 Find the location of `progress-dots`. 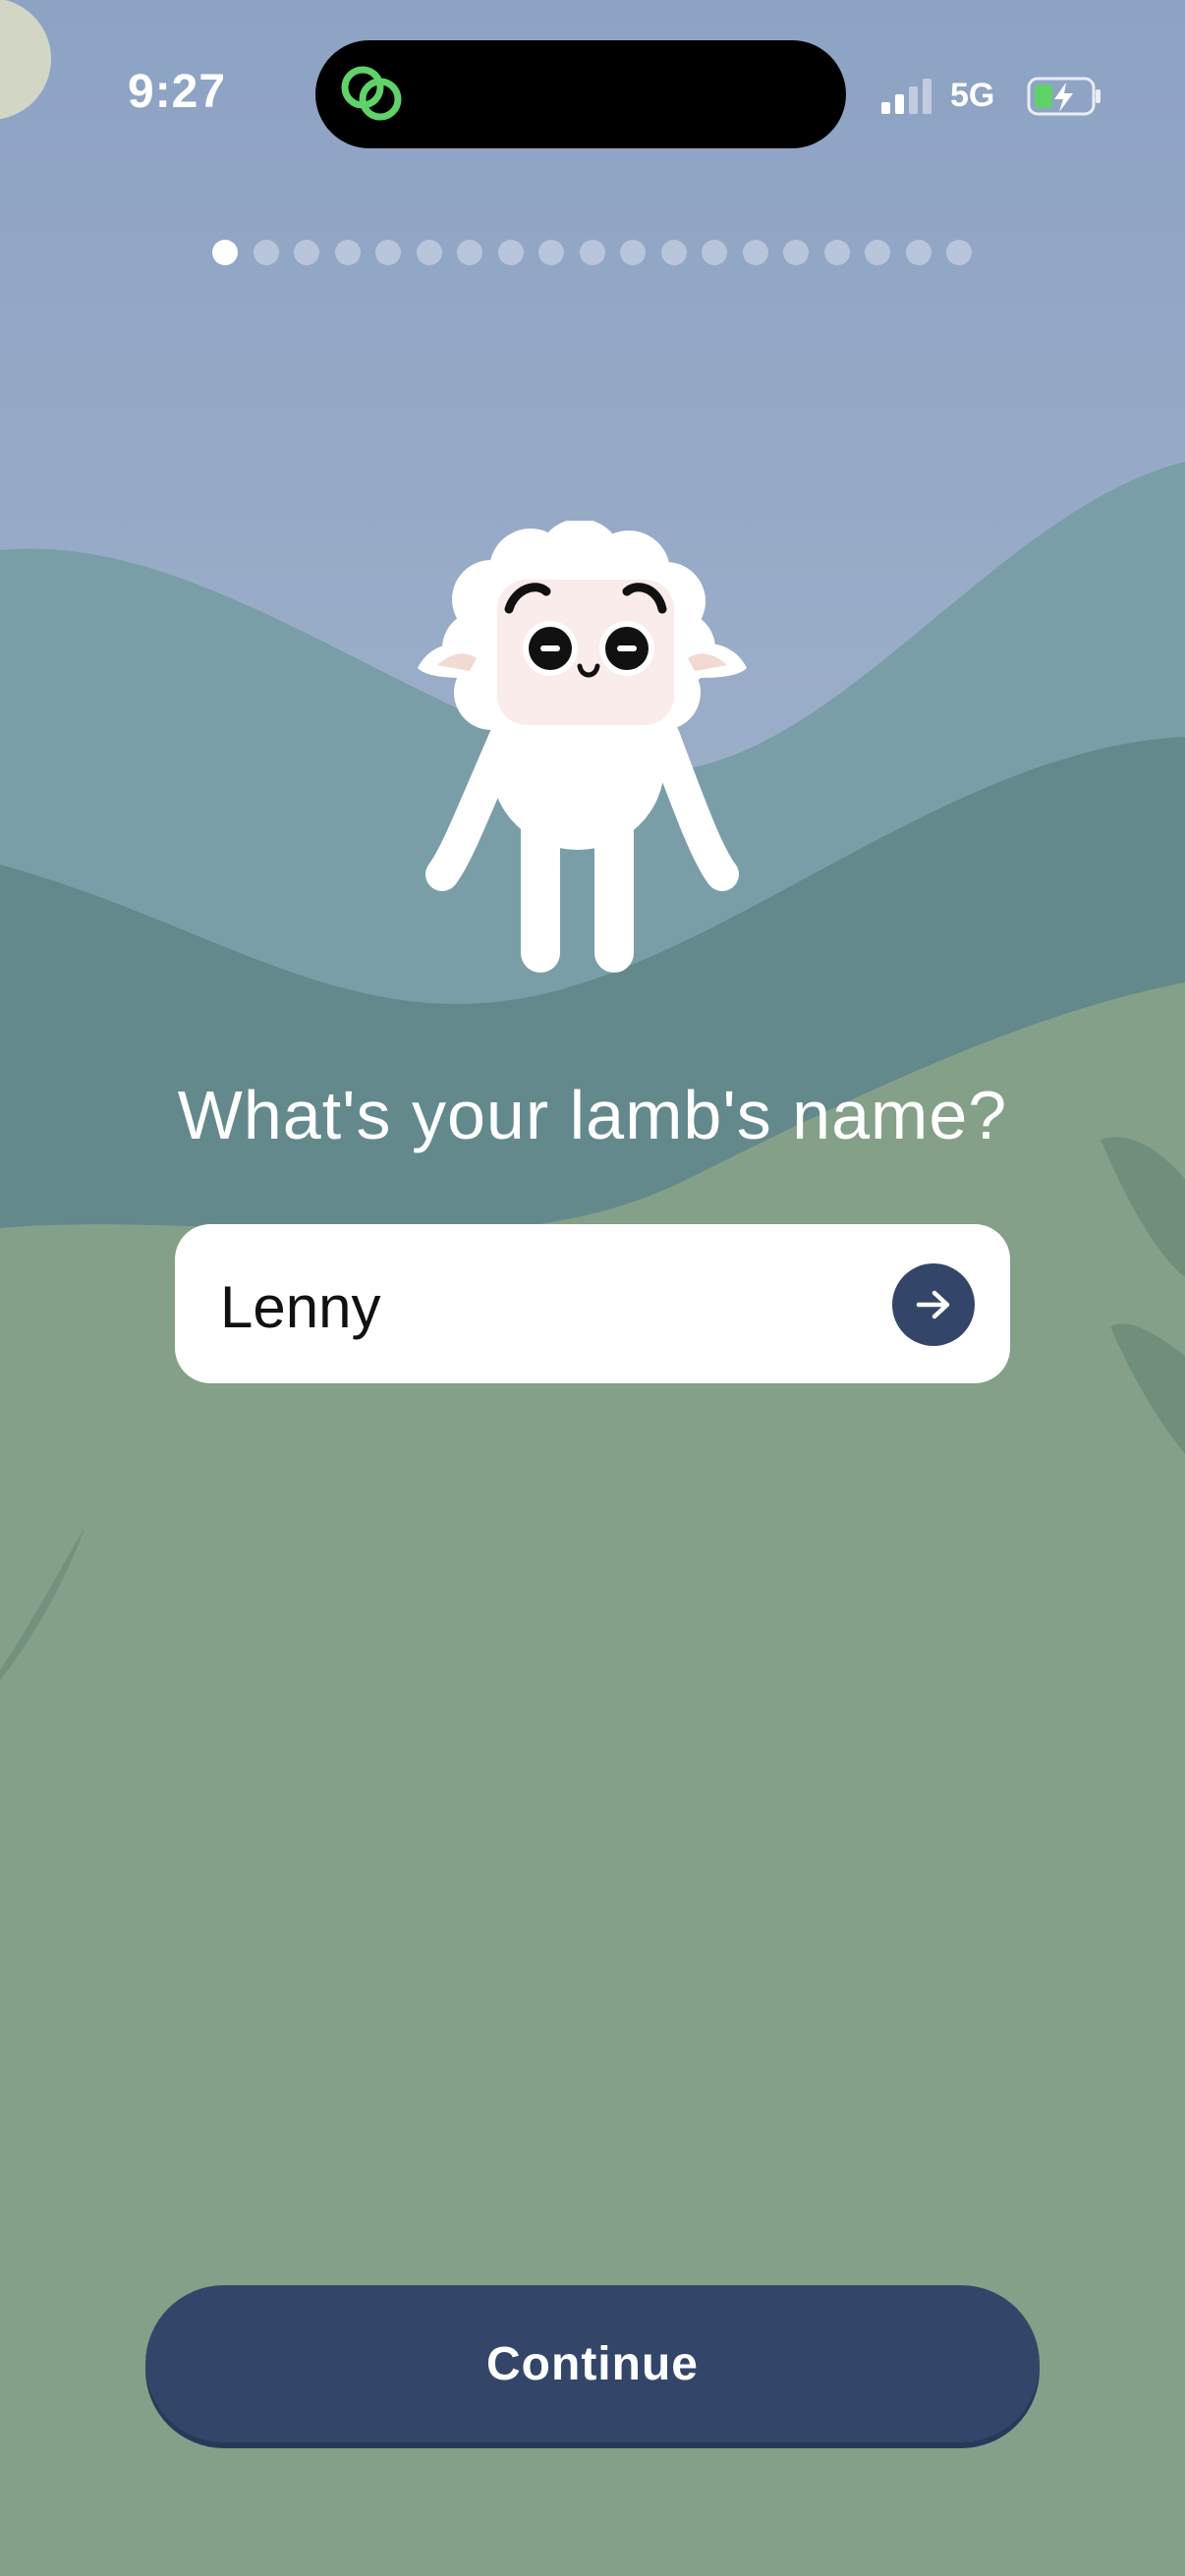

progress-dots is located at coordinates (592, 254).